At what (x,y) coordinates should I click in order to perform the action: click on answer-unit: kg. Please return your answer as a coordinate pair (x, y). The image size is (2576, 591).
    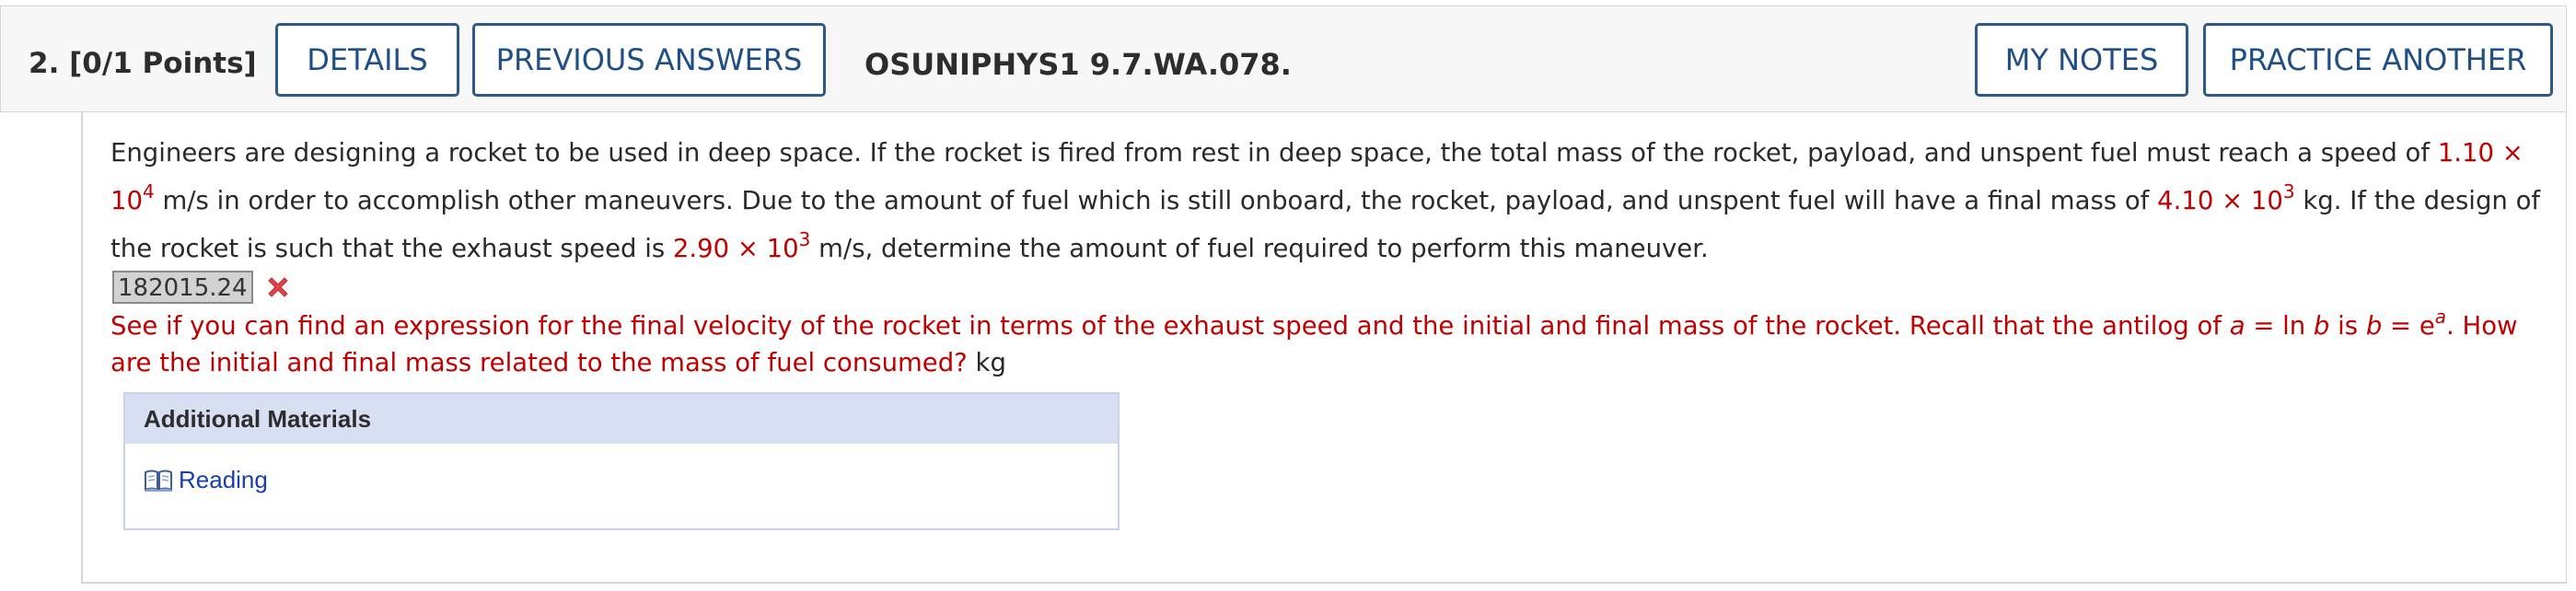
    Looking at the image, I should click on (986, 362).